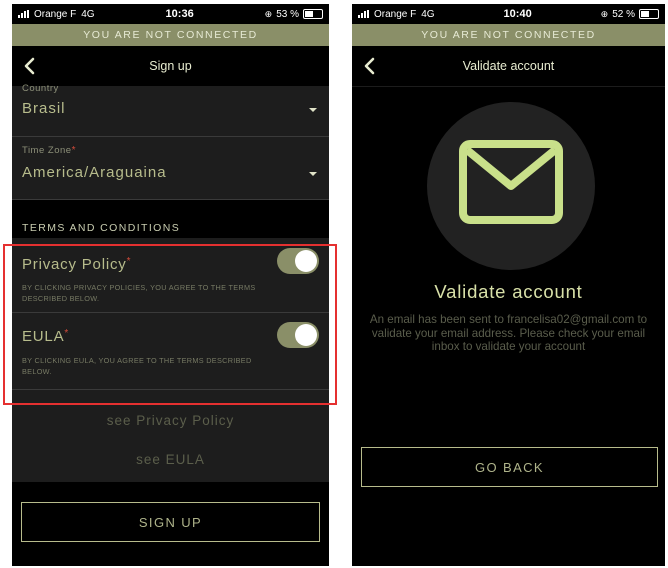 The image size is (668, 568). Describe the element at coordinates (101, 228) in the screenshot. I see `terms-title: TERMS AND CONDITIONS` at that location.